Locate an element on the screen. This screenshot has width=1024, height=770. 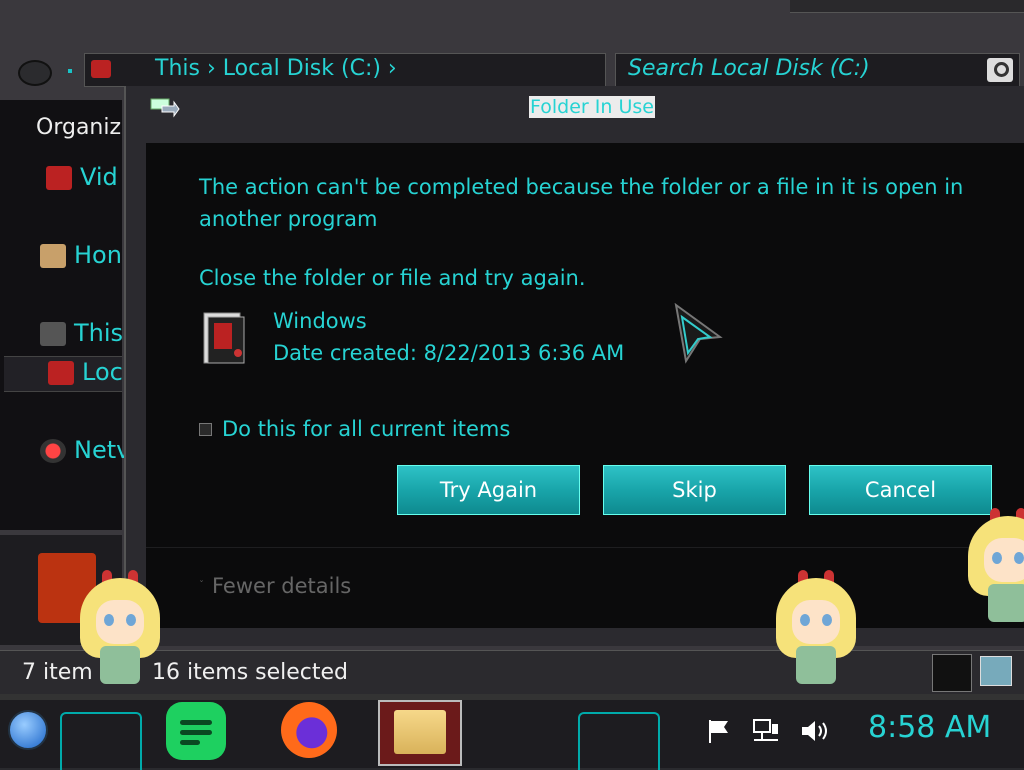
nav-item-homegroup: Hon is located at coordinates (81, 255).